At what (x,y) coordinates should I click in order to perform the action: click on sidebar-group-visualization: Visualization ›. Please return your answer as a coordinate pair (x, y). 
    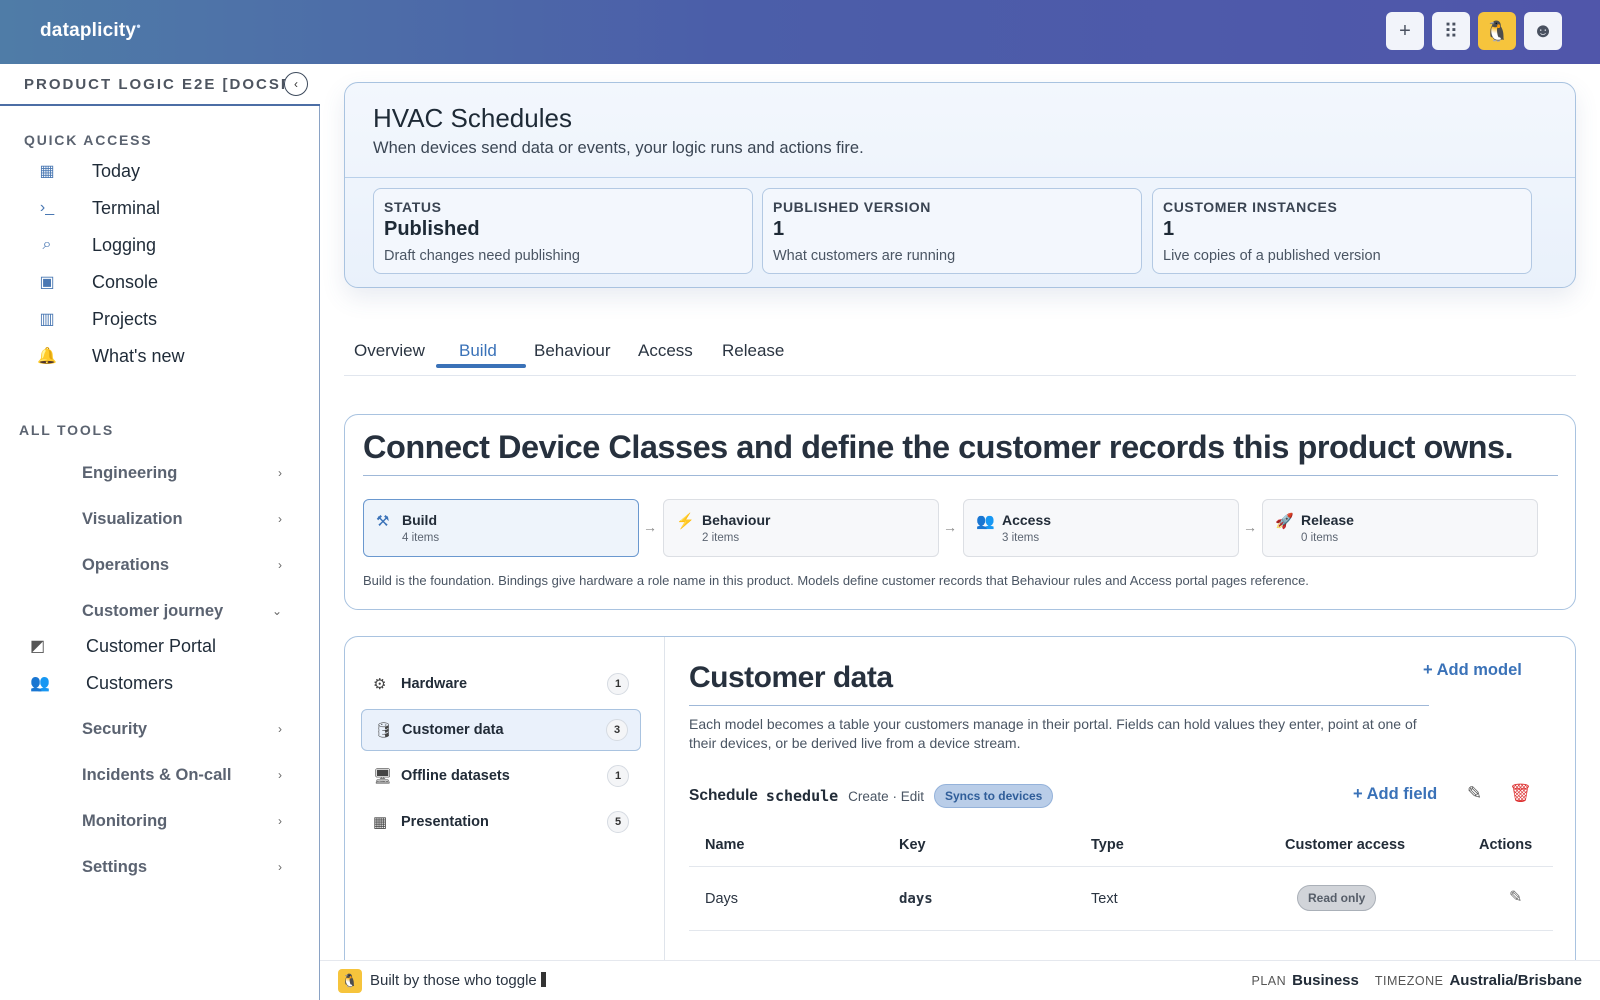
    Looking at the image, I should click on (182, 519).